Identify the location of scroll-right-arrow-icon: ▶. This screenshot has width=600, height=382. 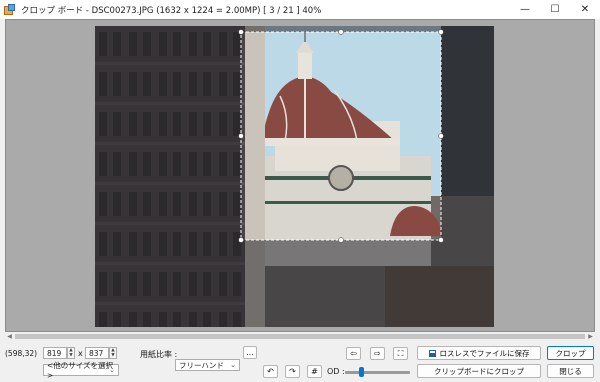
(590, 336).